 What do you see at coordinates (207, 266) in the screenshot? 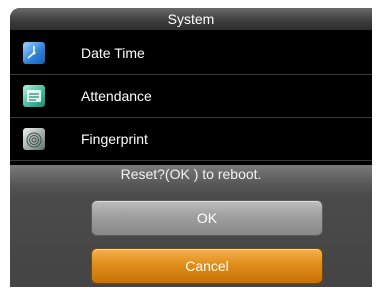
I see `cancel-button: Cancel` at bounding box center [207, 266].